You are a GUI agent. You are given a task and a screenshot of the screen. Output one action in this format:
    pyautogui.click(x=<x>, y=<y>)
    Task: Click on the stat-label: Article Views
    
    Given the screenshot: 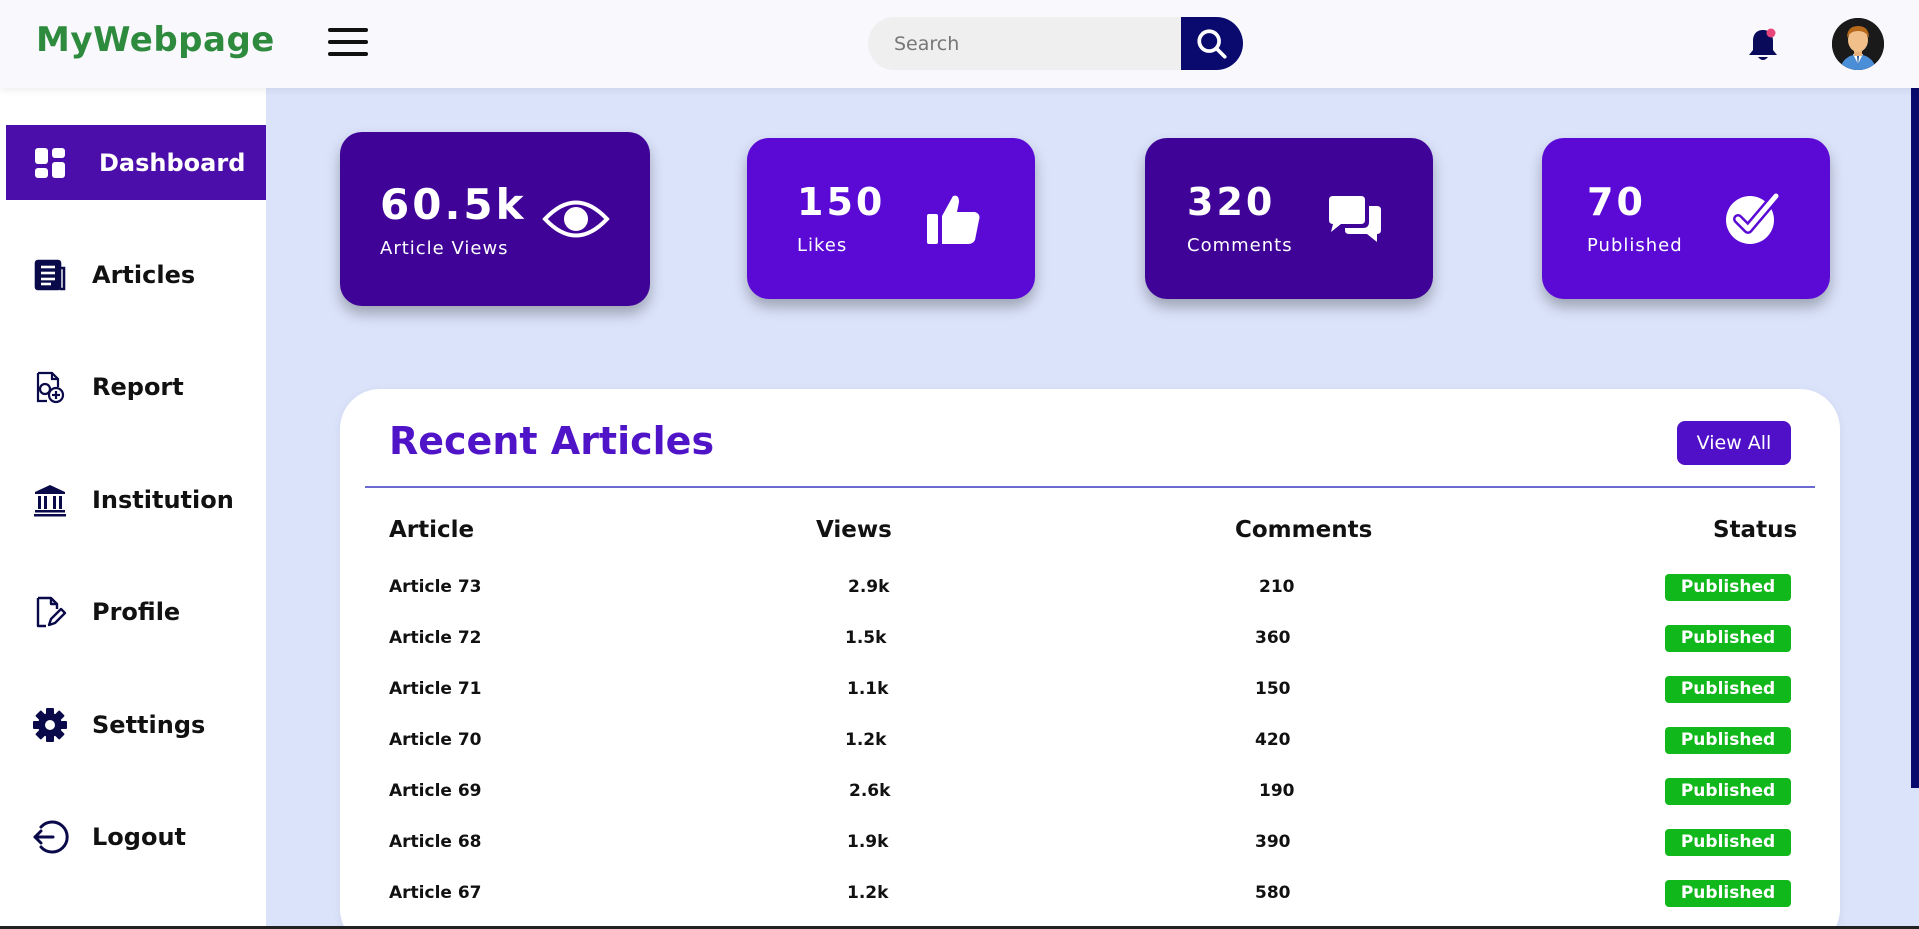 What is the action you would take?
    pyautogui.click(x=444, y=248)
    